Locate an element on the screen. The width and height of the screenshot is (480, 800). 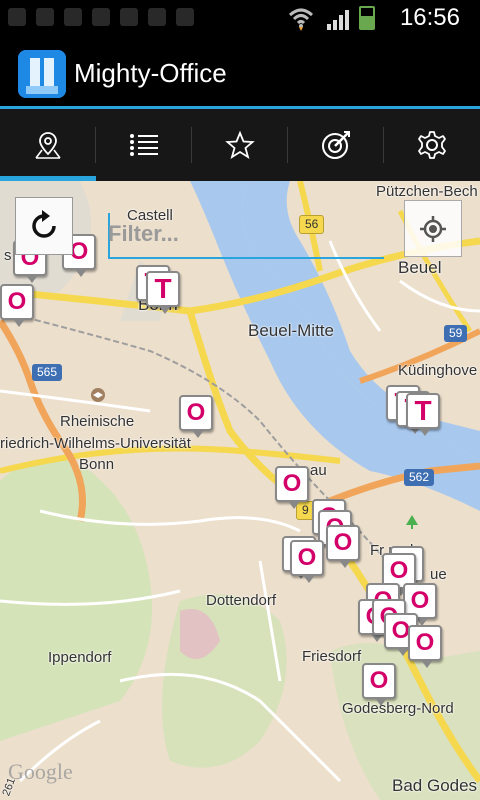
mute-icon is located at coordinates (185, 17).